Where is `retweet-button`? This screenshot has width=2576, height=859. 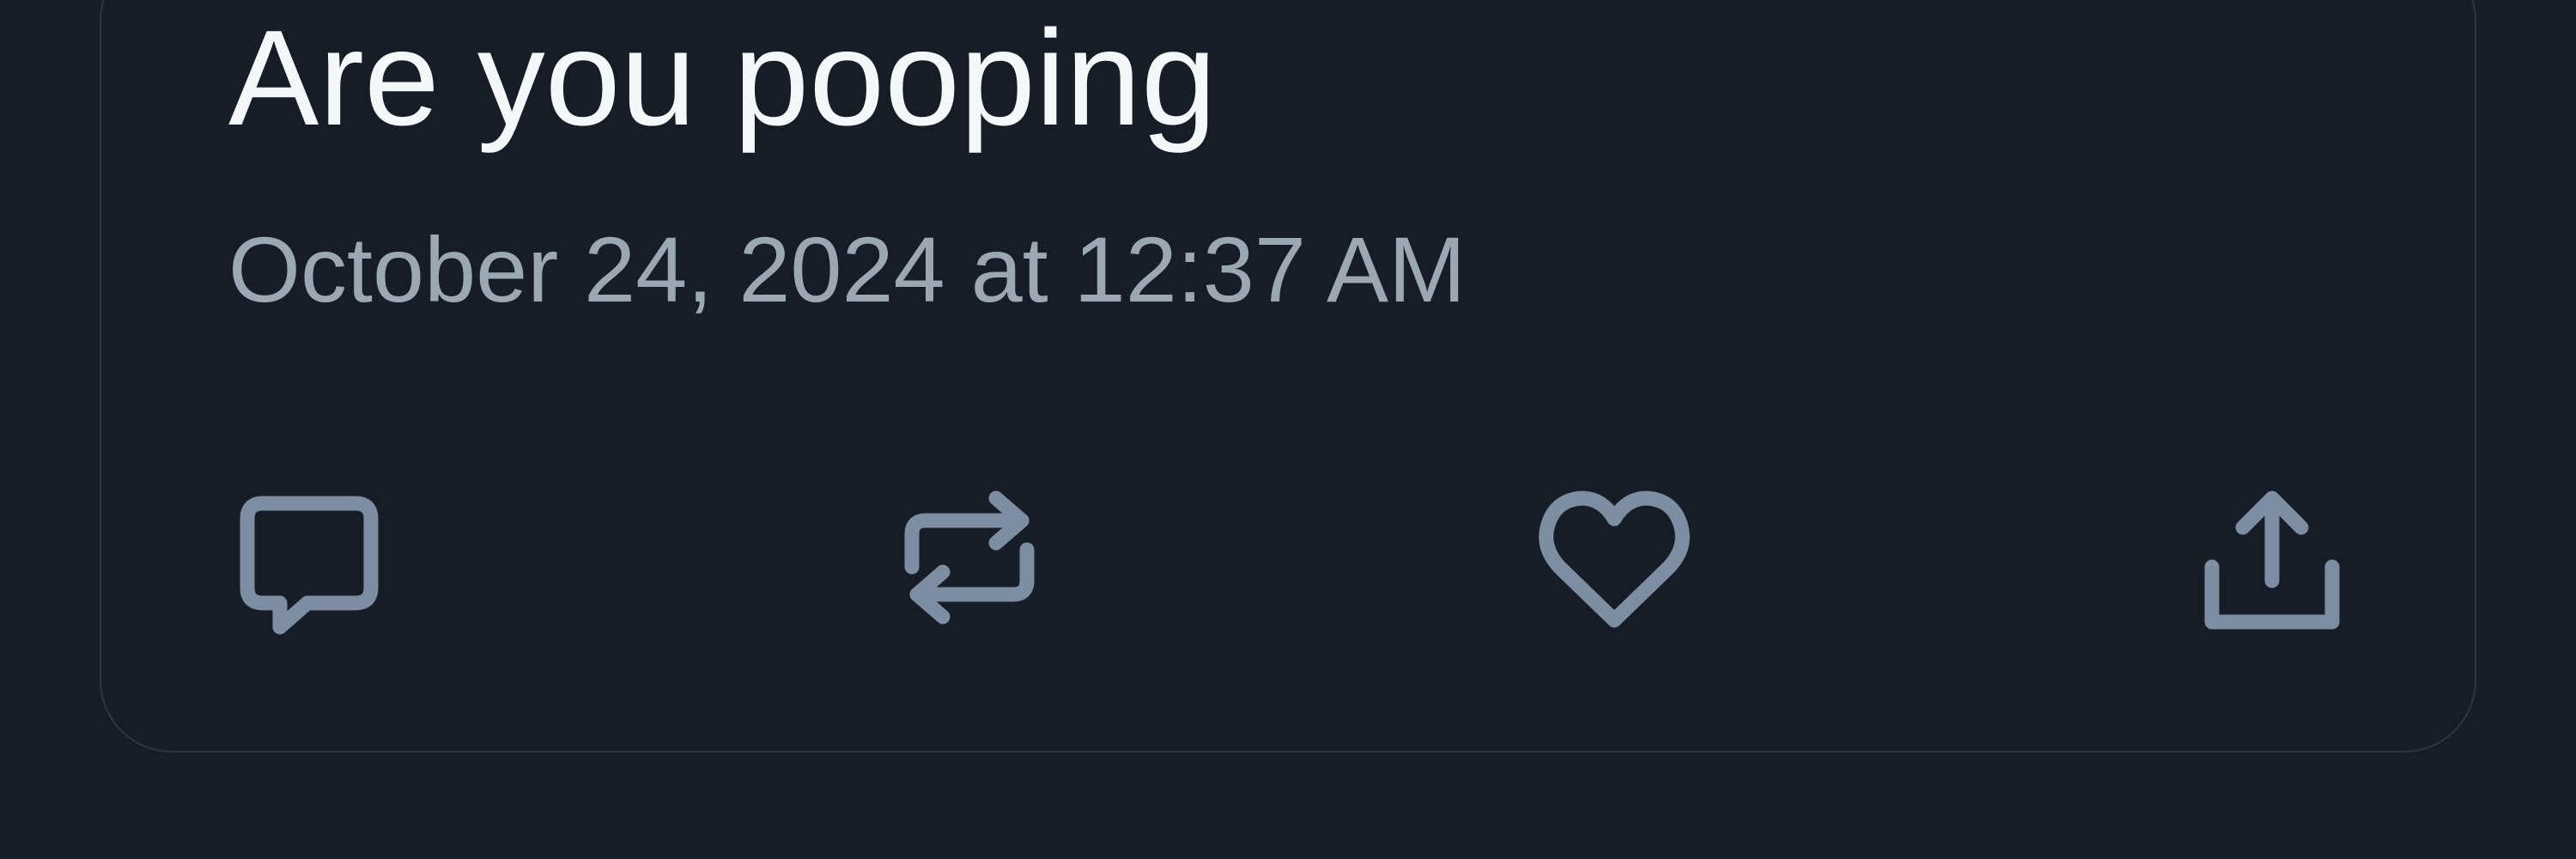
retweet-button is located at coordinates (970, 562).